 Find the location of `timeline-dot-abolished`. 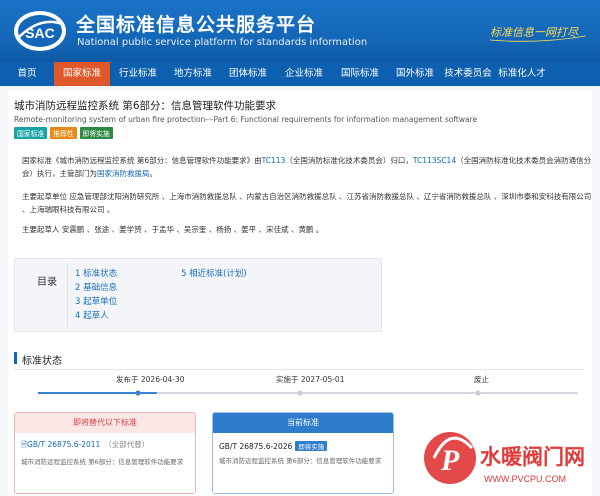

timeline-dot-abolished is located at coordinates (478, 393).